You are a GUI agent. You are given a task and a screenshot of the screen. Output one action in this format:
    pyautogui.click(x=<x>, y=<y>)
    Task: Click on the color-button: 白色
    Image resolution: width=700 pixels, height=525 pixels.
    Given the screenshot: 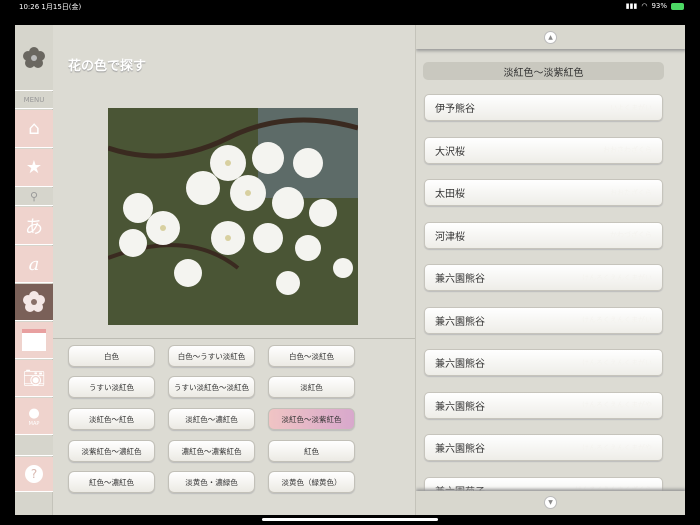 What is the action you would take?
    pyautogui.click(x=111, y=356)
    